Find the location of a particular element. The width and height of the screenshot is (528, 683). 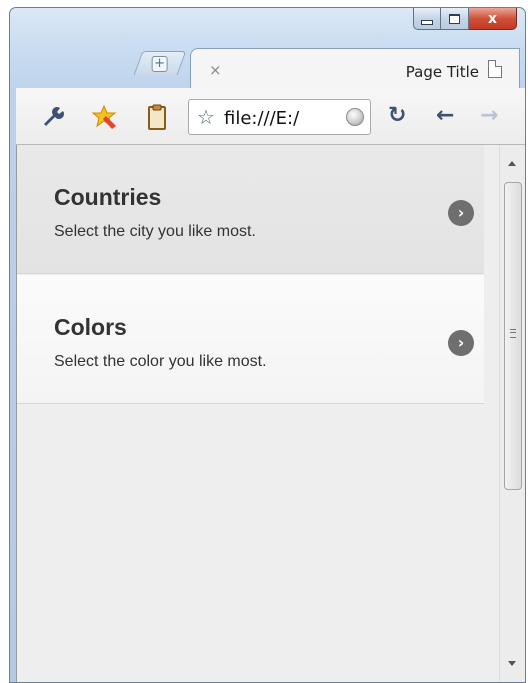

list-item-title: Countries is located at coordinates (108, 197).